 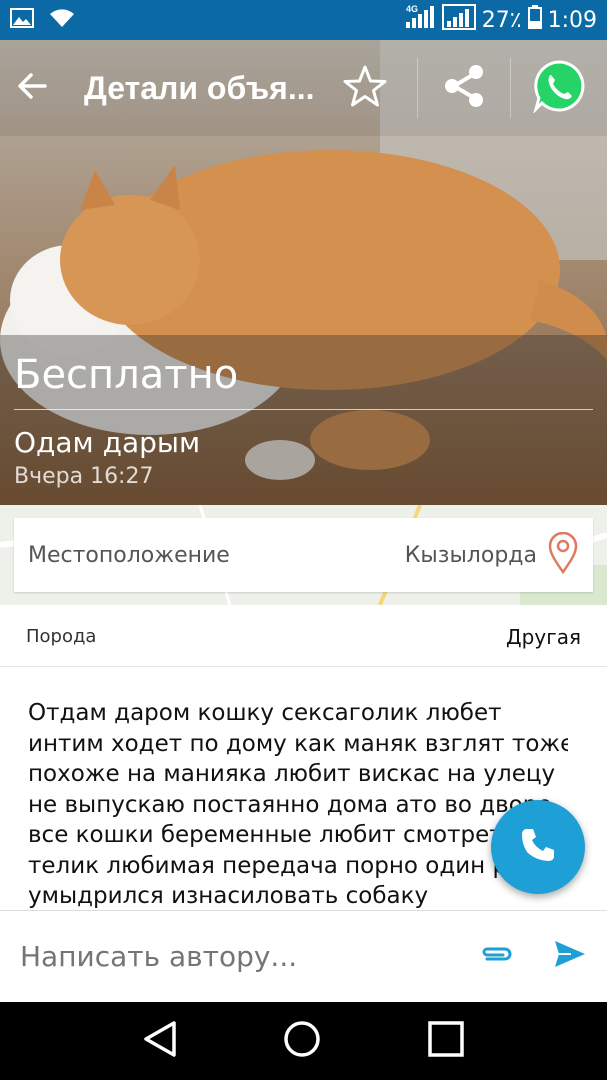 I want to click on send-button, so click(x=570, y=956).